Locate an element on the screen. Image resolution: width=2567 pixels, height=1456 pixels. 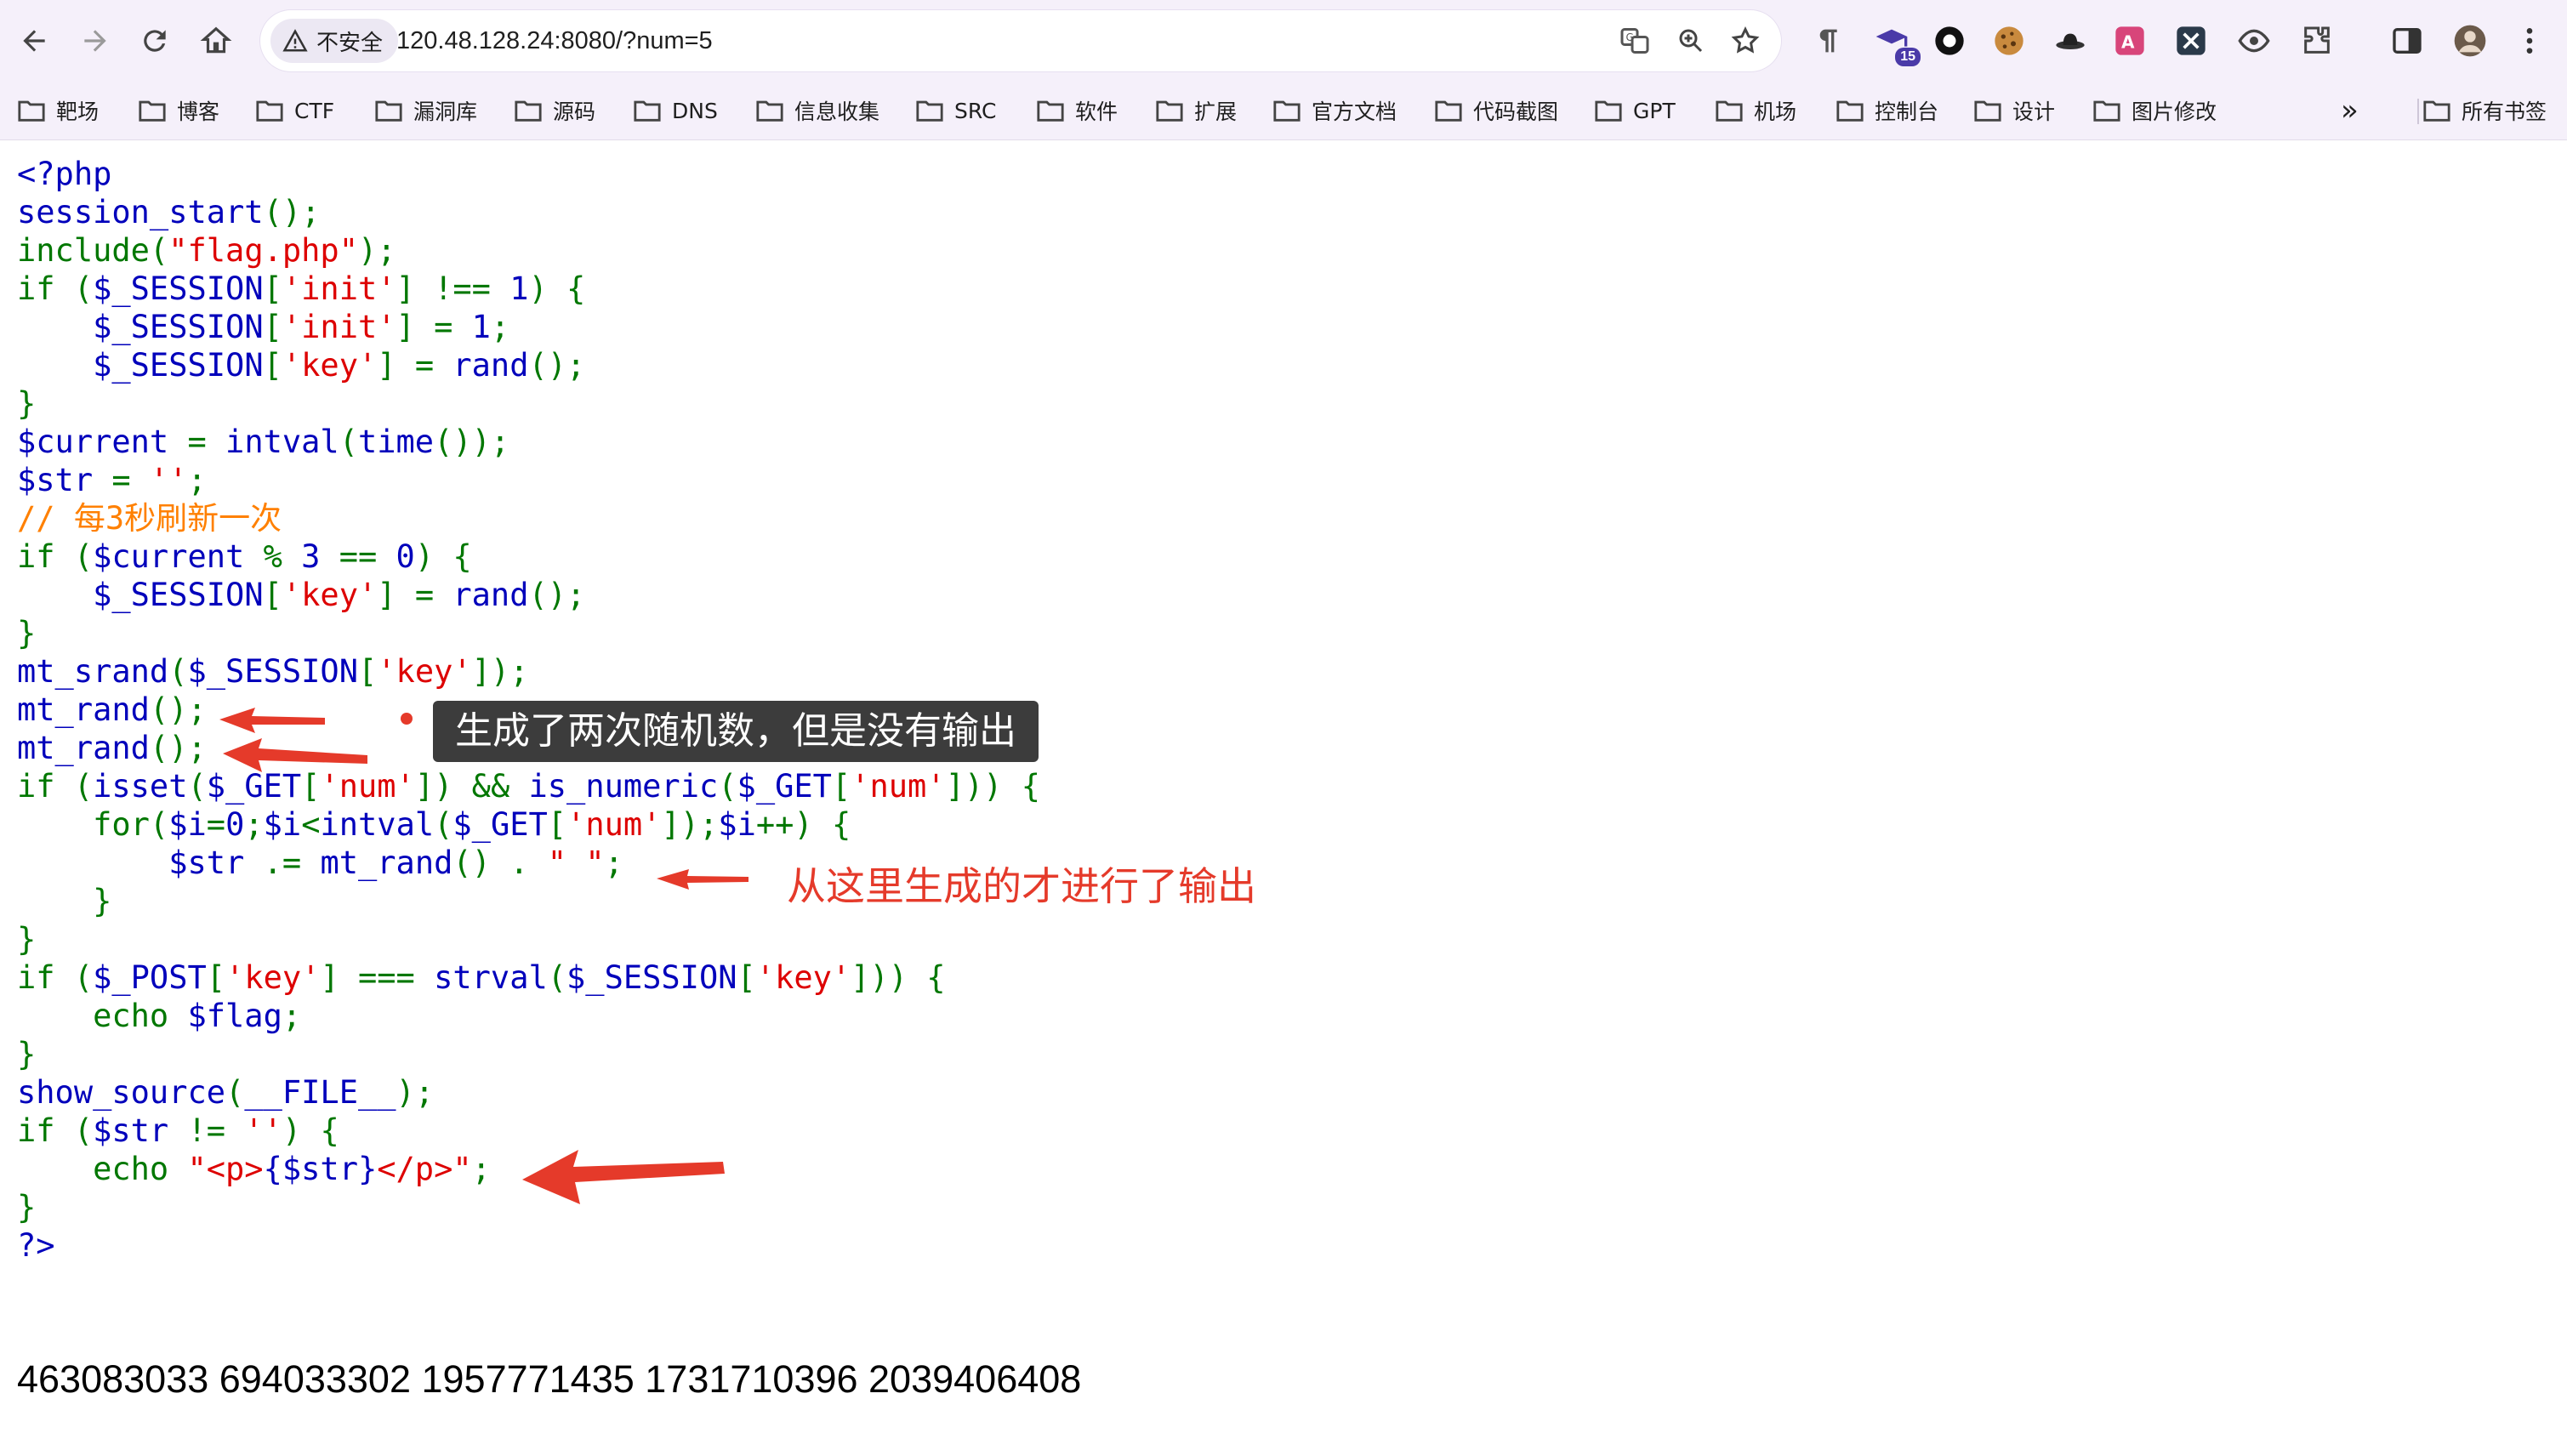
extension-circle is located at coordinates (1949, 40).